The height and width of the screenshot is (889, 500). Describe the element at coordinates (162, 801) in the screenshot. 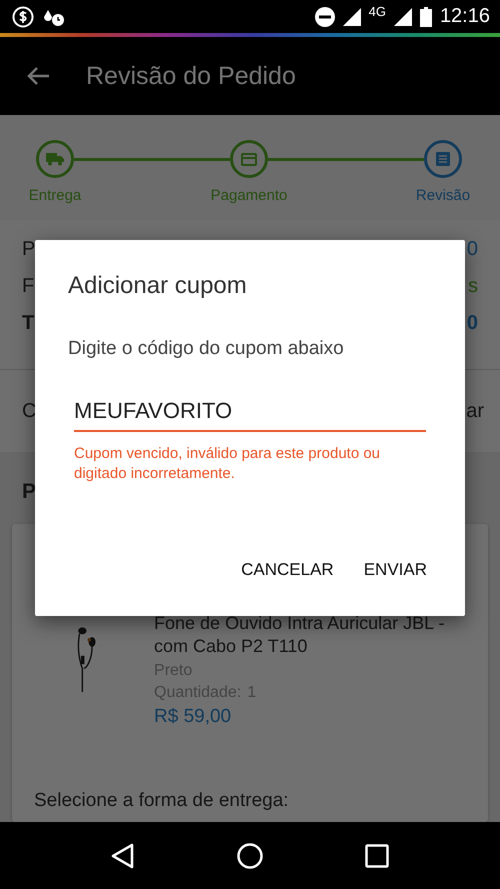

I see `delivery-heading: Selecione a forma de entrega:` at that location.